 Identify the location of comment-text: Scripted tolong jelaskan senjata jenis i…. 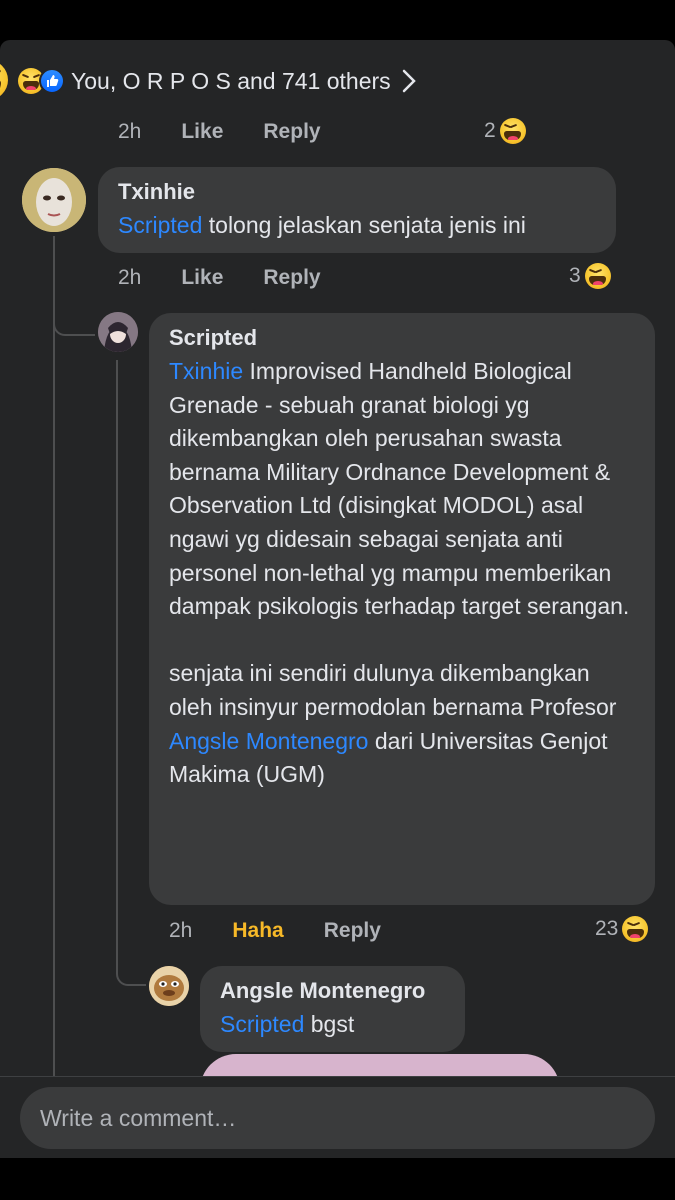
(357, 226).